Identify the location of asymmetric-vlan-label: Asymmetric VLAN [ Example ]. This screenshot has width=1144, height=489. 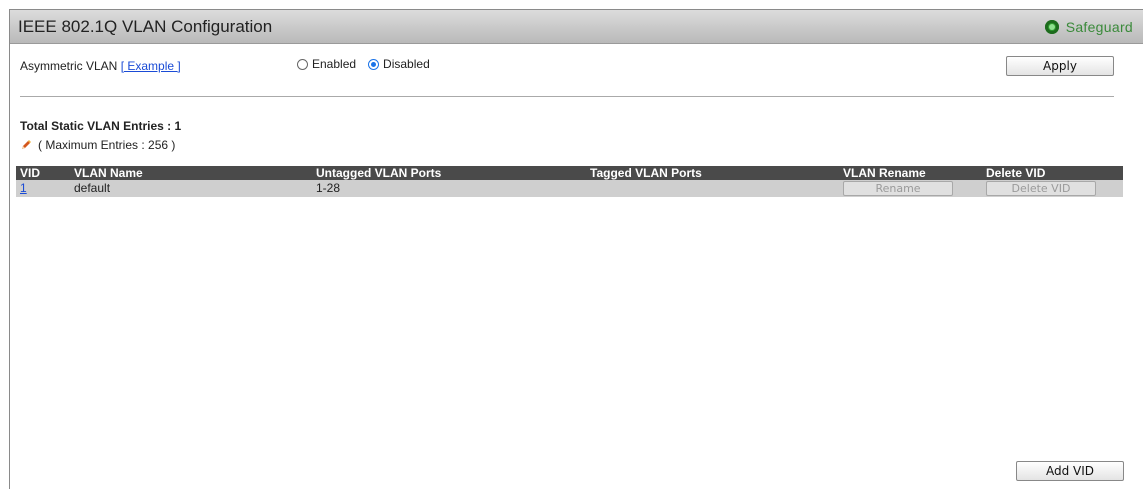
(100, 66).